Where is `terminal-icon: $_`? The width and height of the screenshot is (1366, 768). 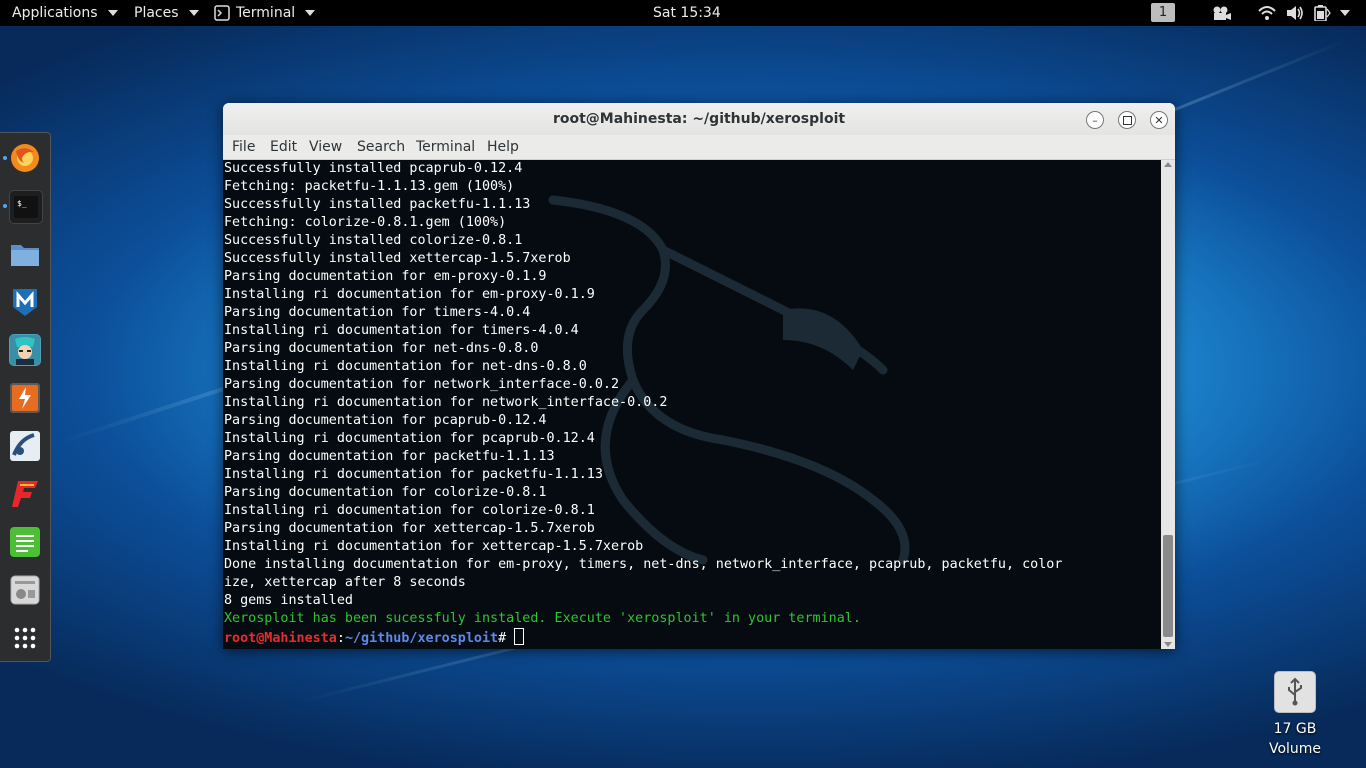 terminal-icon: $_ is located at coordinates (26, 207).